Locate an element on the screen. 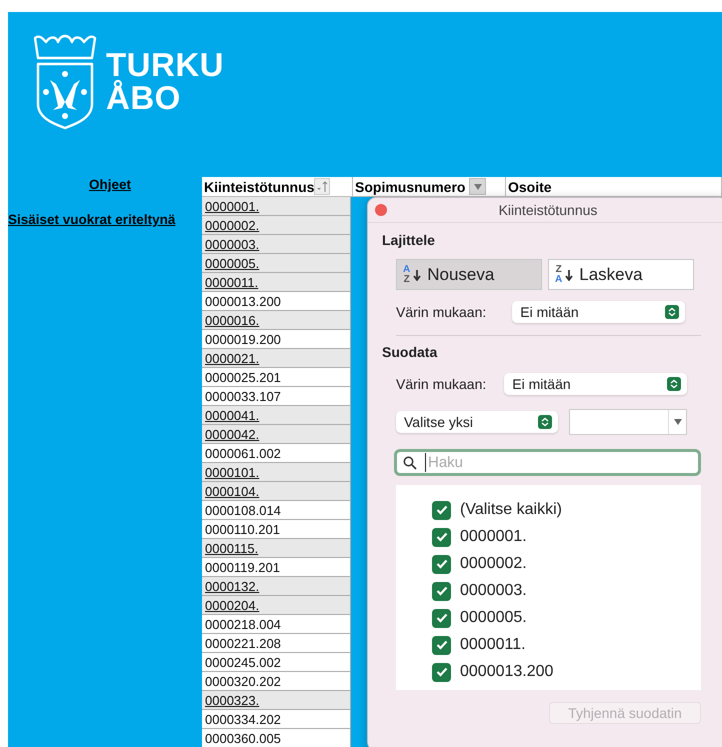 Image resolution: width=722 pixels, height=747 pixels. table-cell-text: 0000013.200 is located at coordinates (242, 301).